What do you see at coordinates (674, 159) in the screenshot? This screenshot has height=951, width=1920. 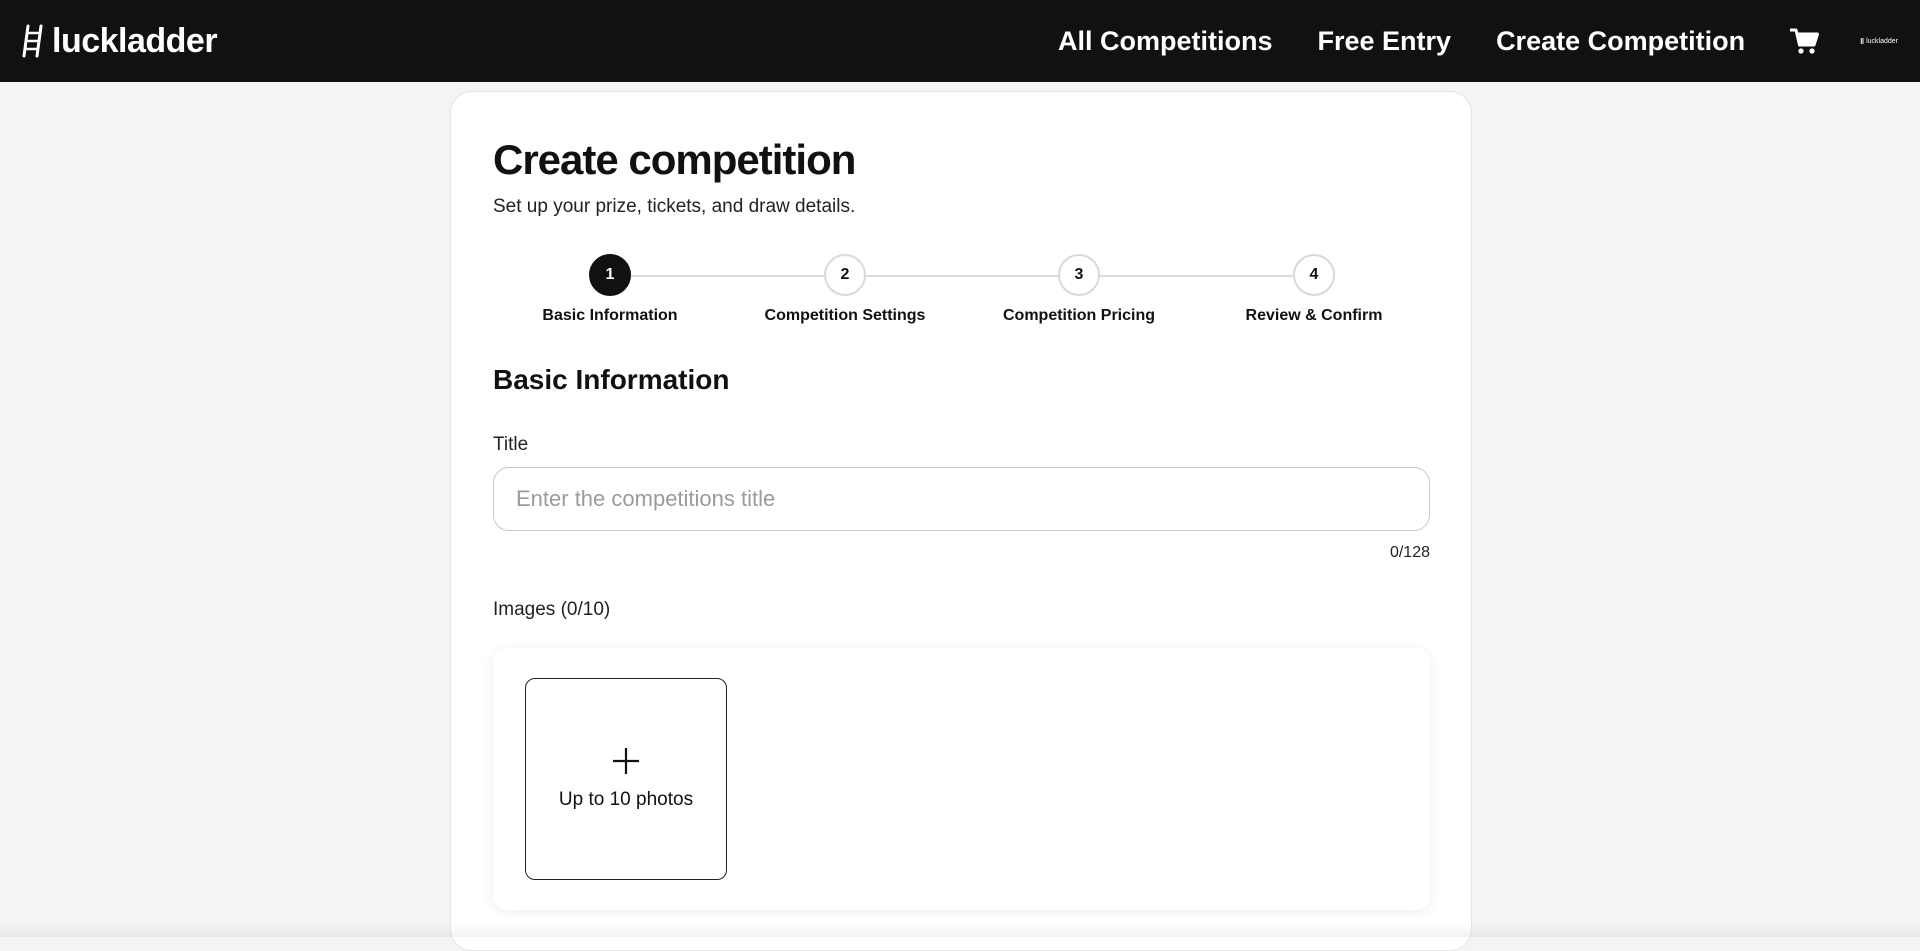 I see `page-title: Create competition` at bounding box center [674, 159].